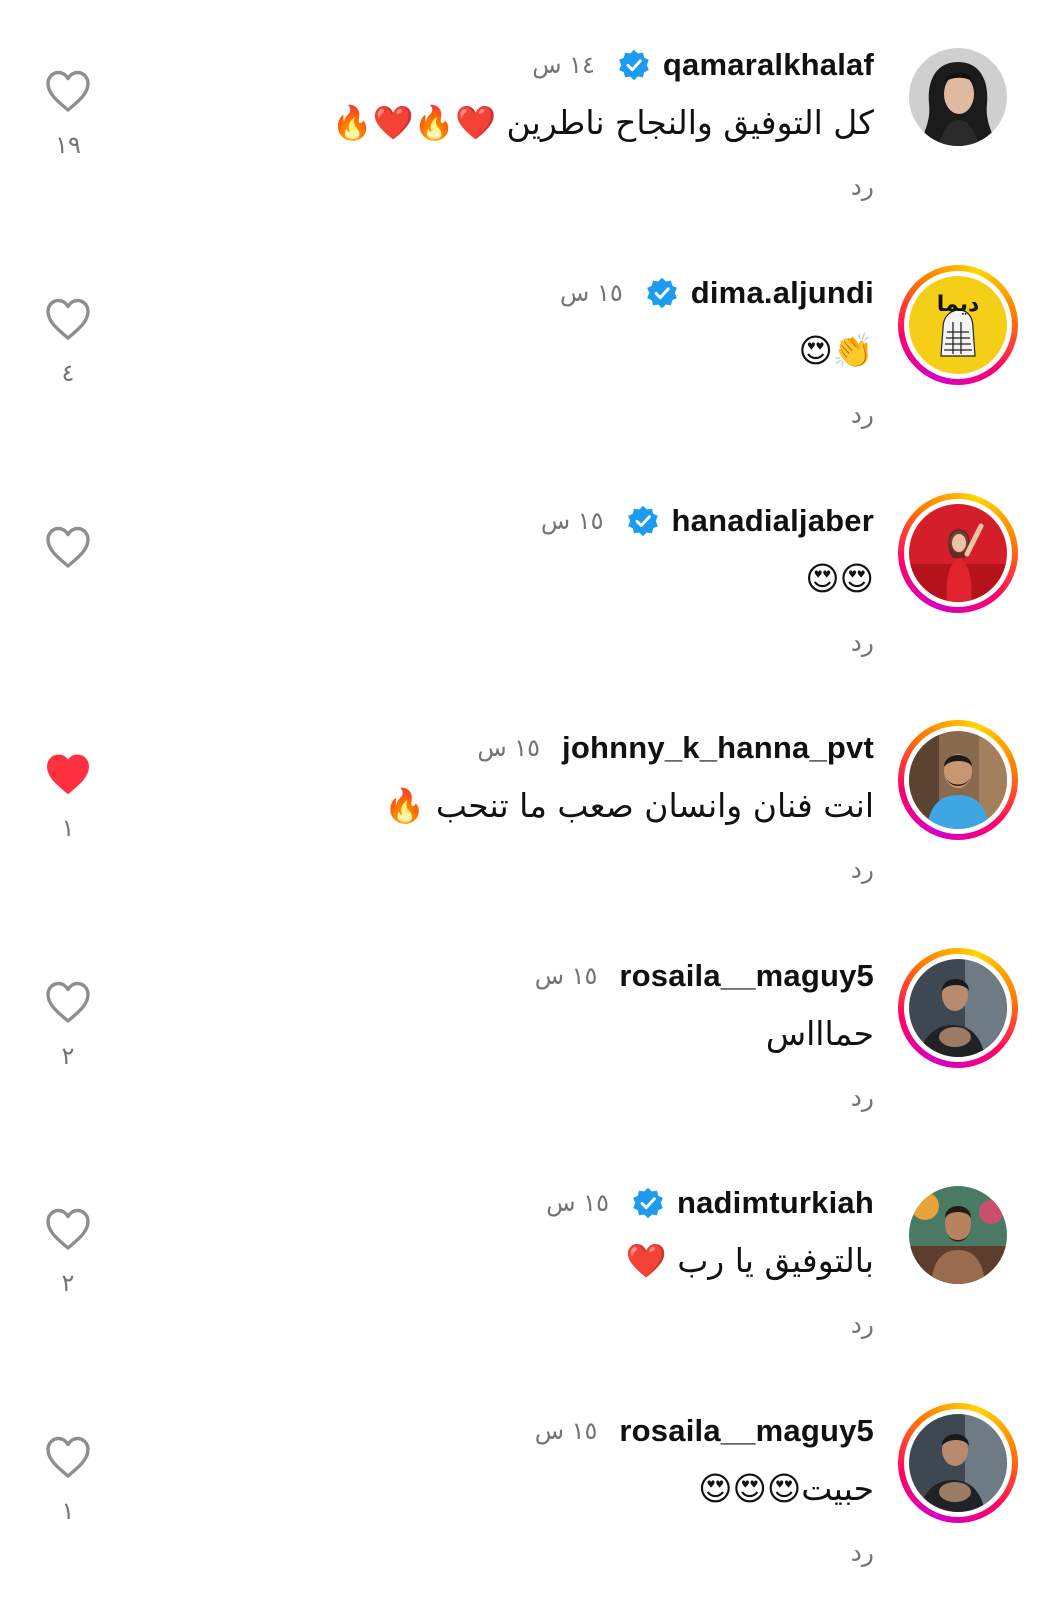  I want to click on comment-header: nadimturkiah ١٥ س, so click(710, 1203).